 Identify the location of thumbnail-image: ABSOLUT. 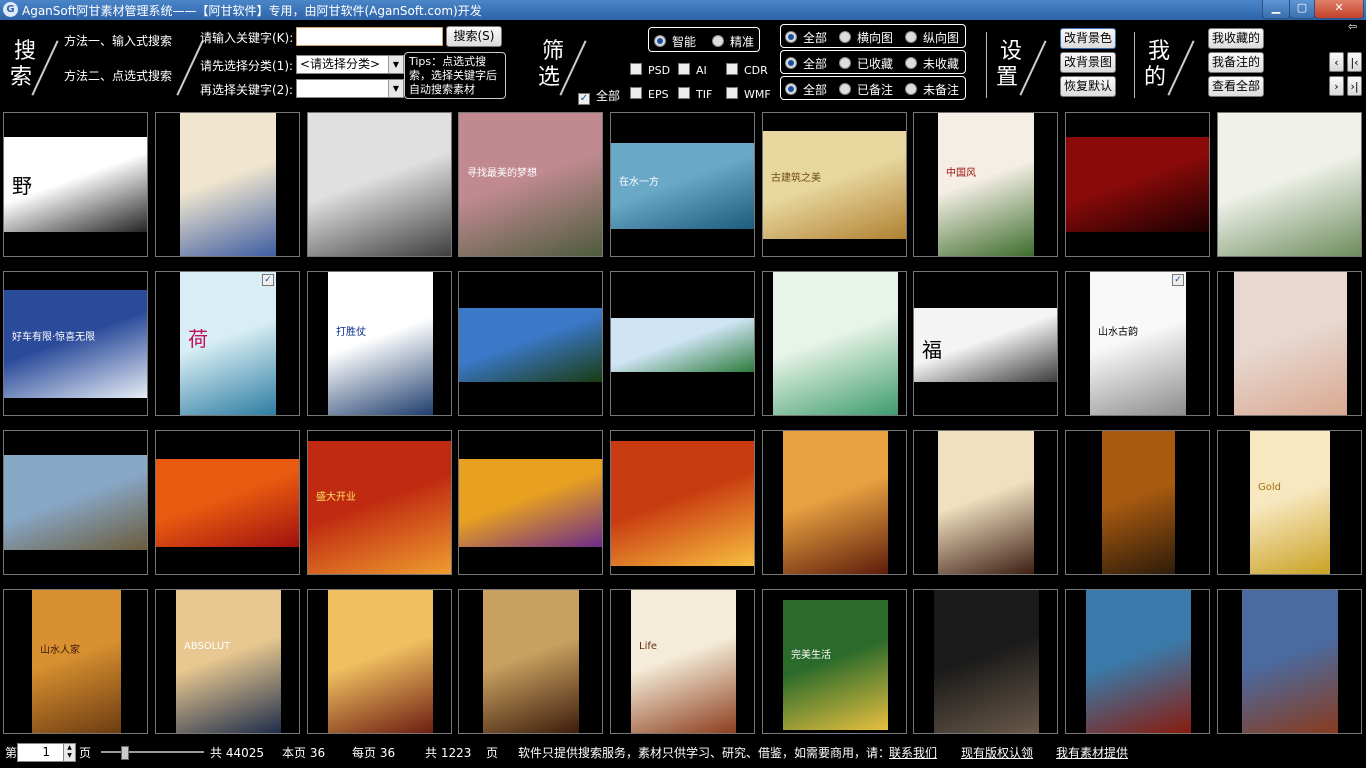
(228, 661).